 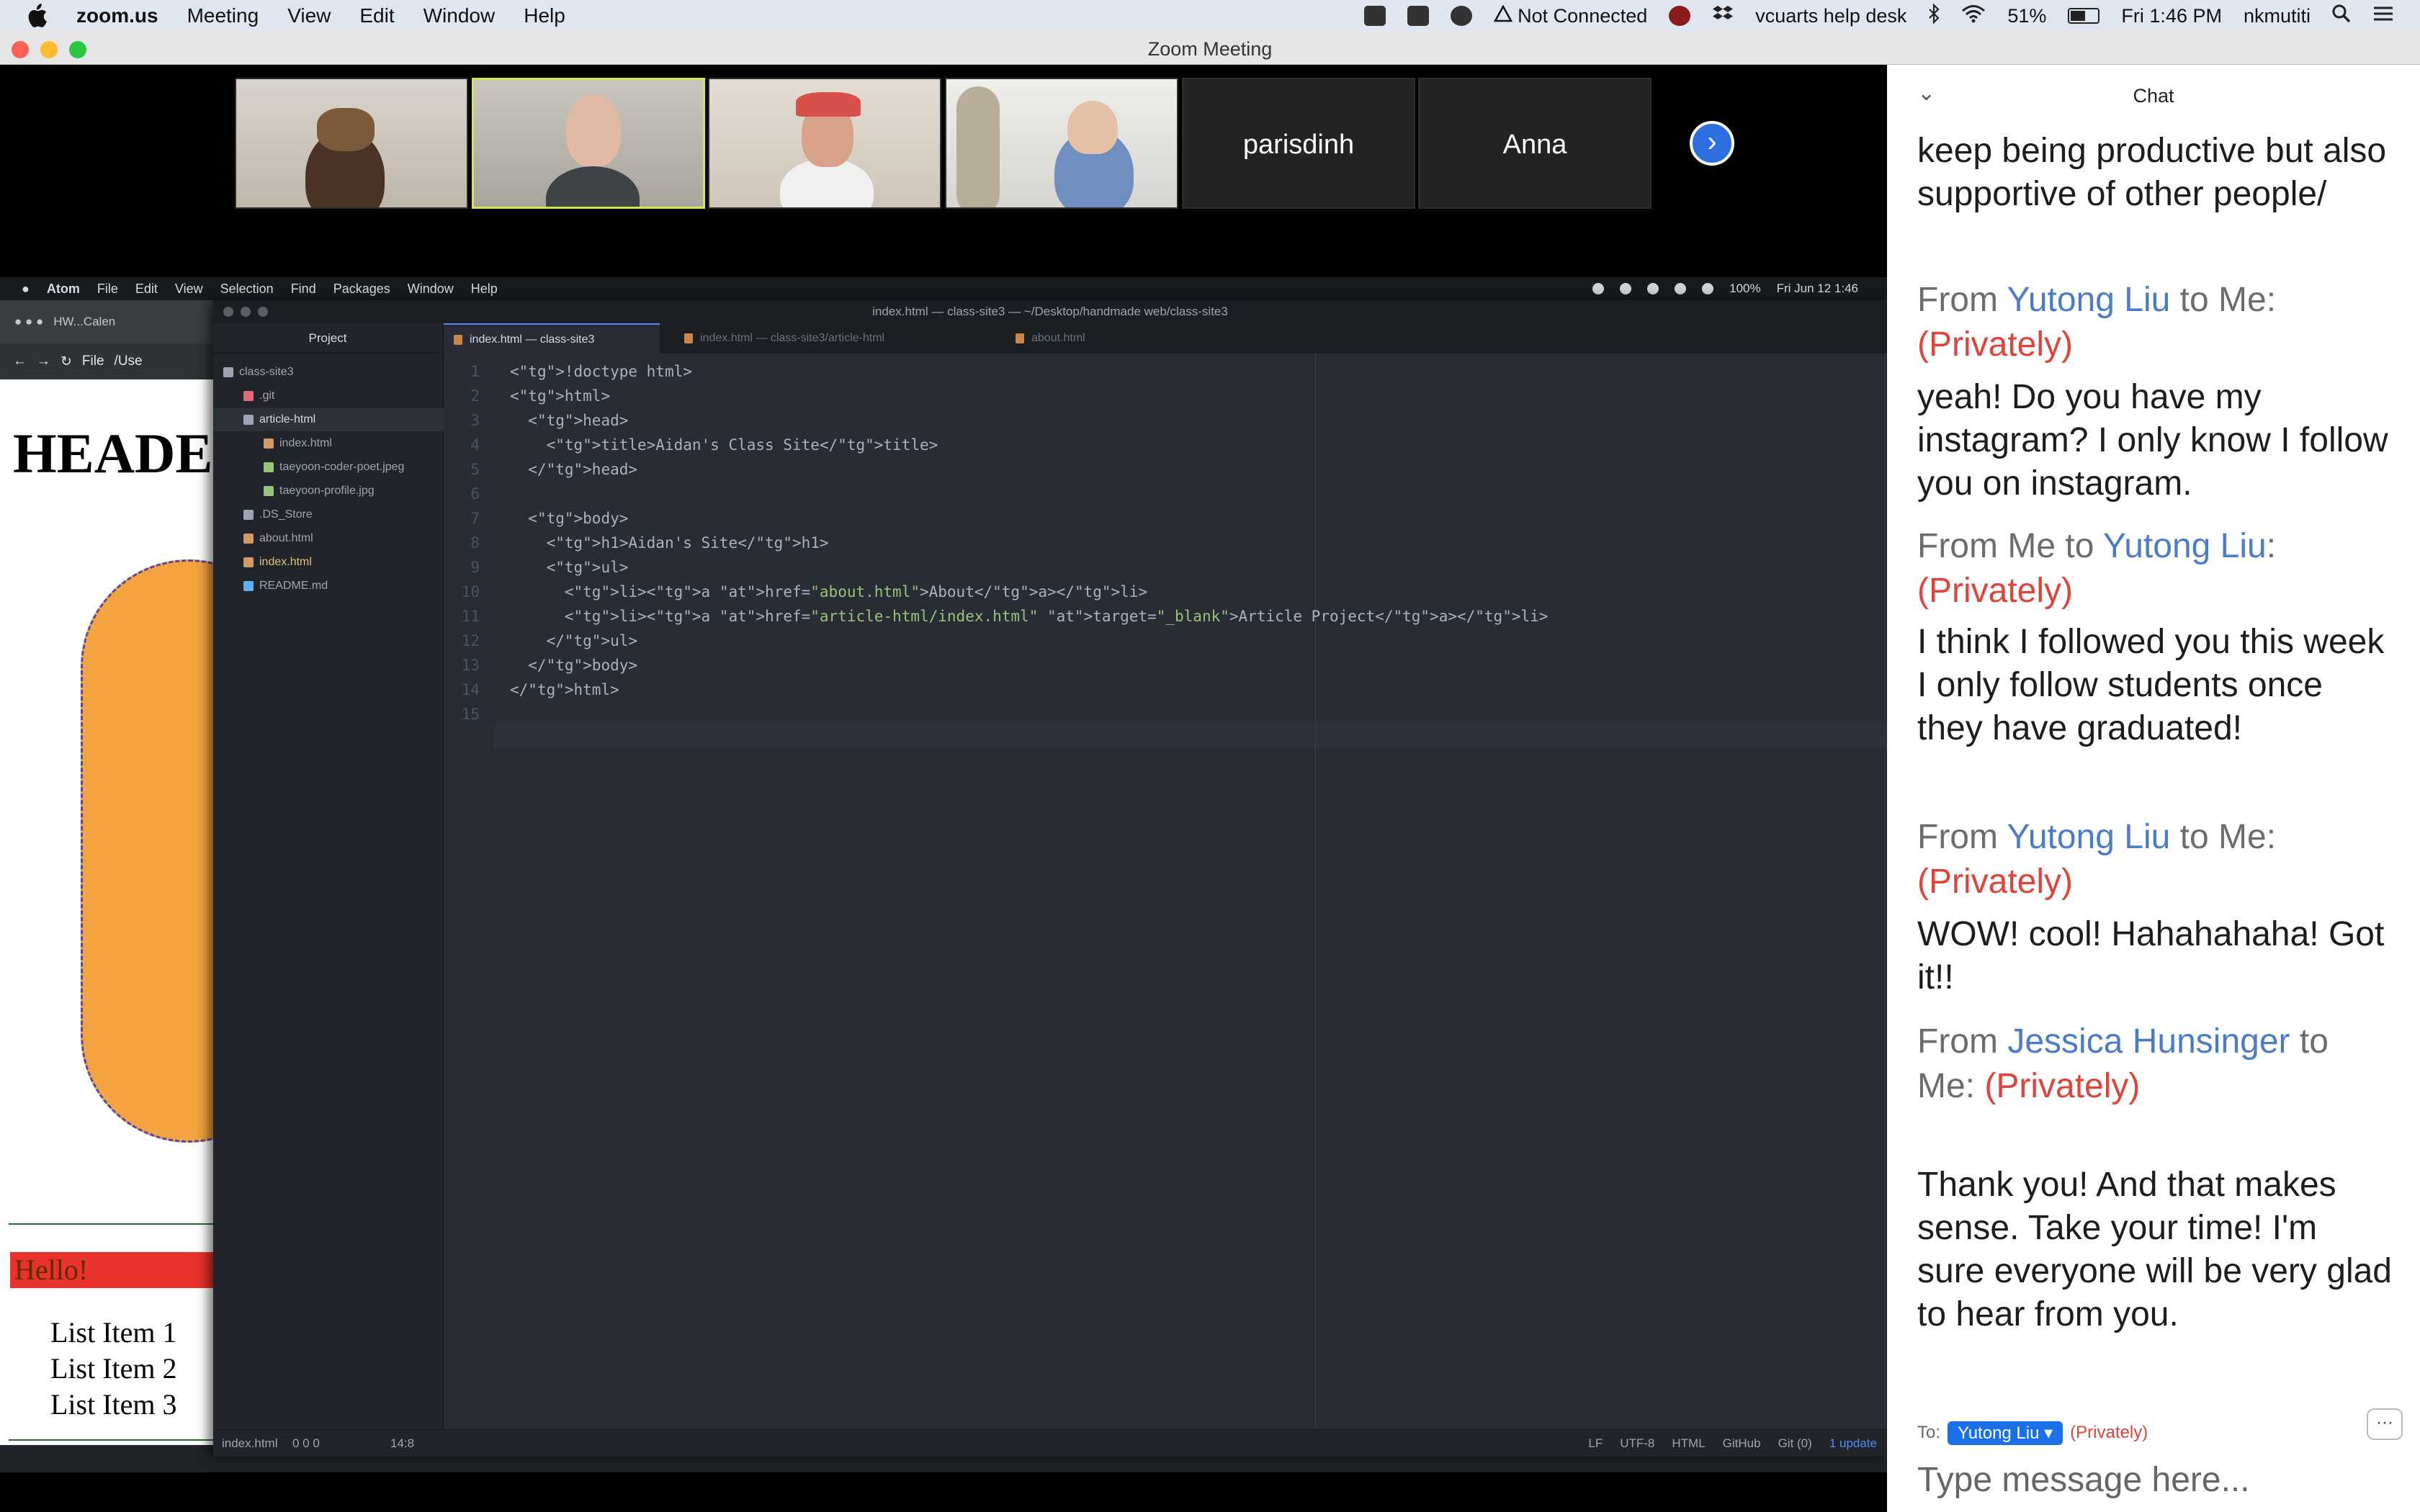 I want to click on tree-item: taeyoon-profile.jpg, so click(x=328, y=491).